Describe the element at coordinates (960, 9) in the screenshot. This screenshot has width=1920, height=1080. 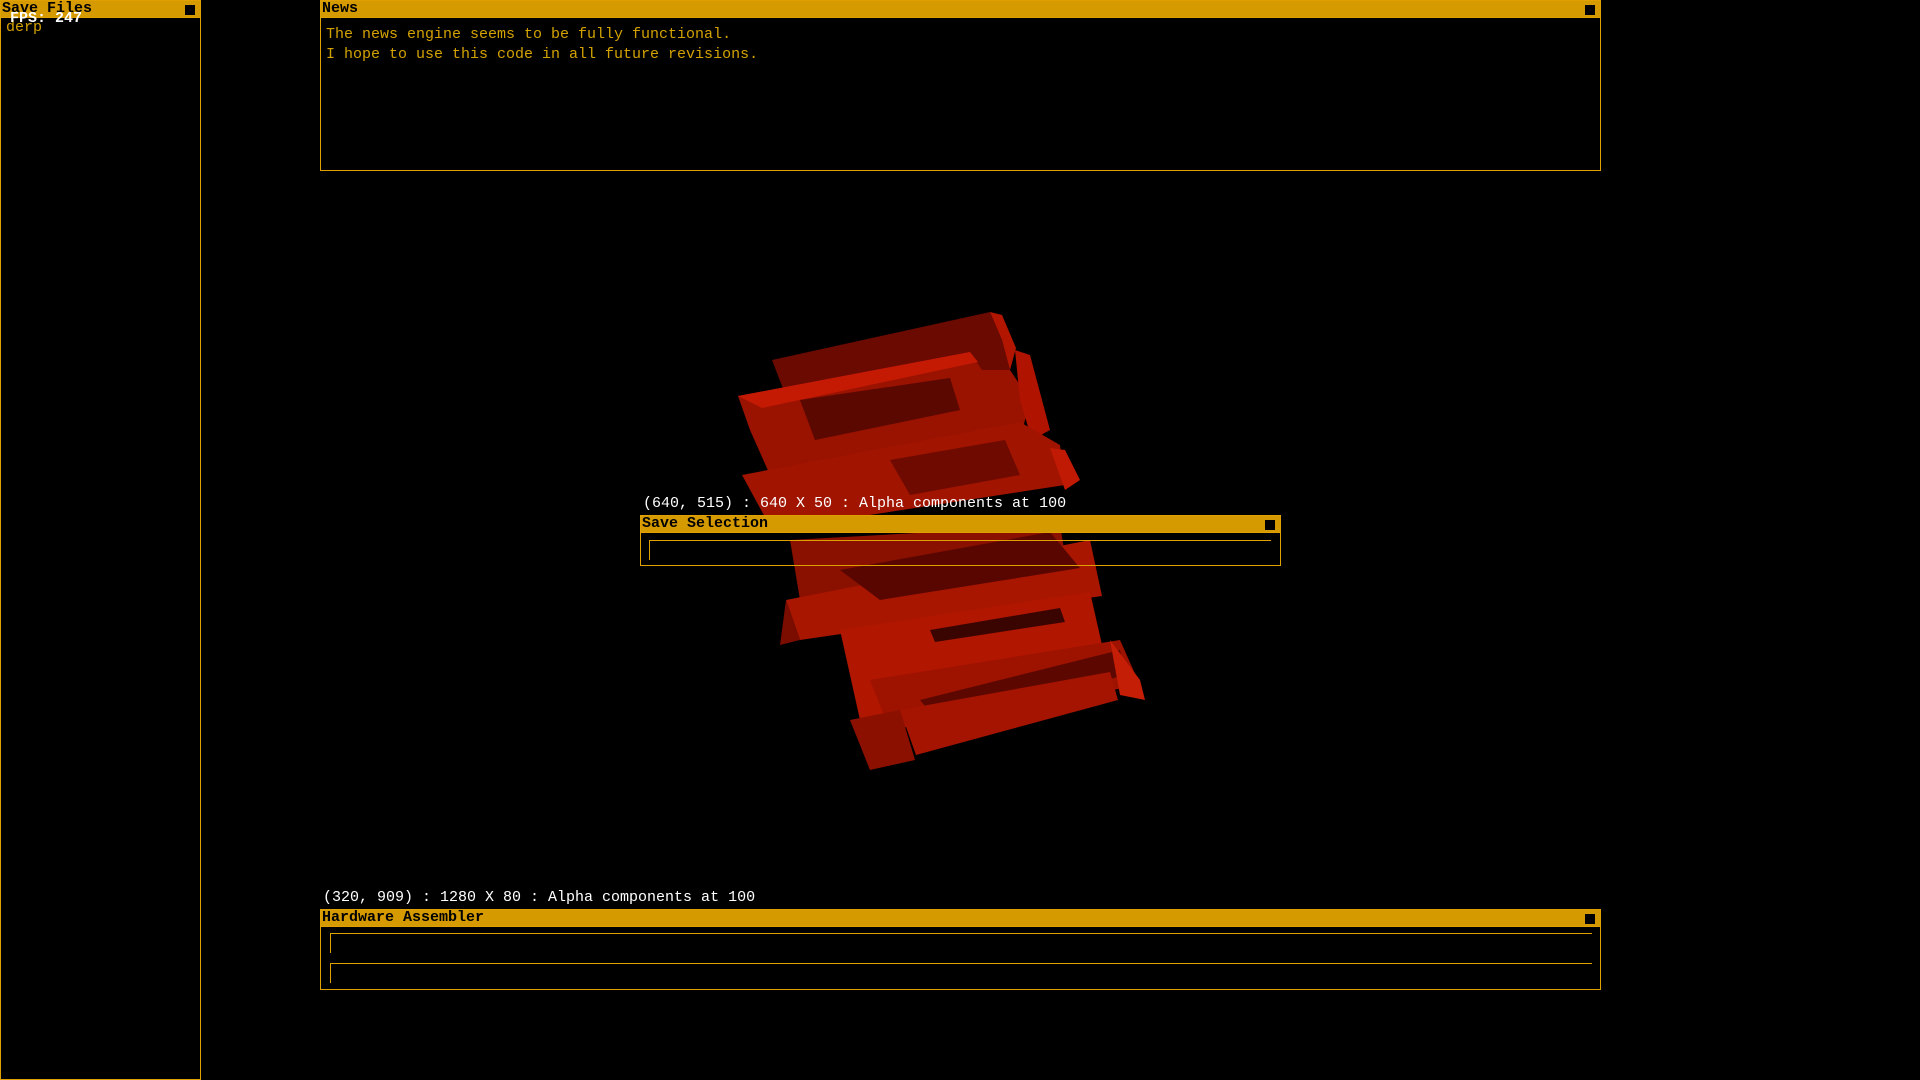
I see `news-titlebar: News` at that location.